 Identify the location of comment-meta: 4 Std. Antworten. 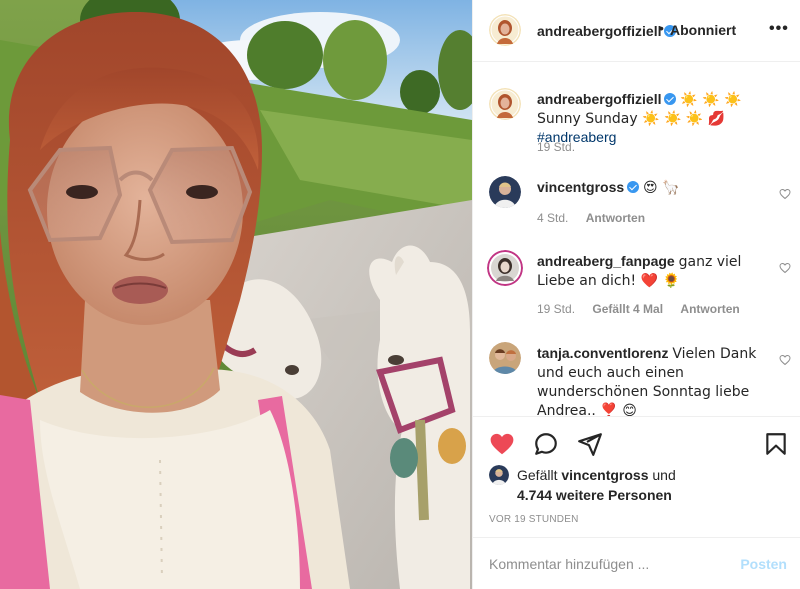
(598, 218).